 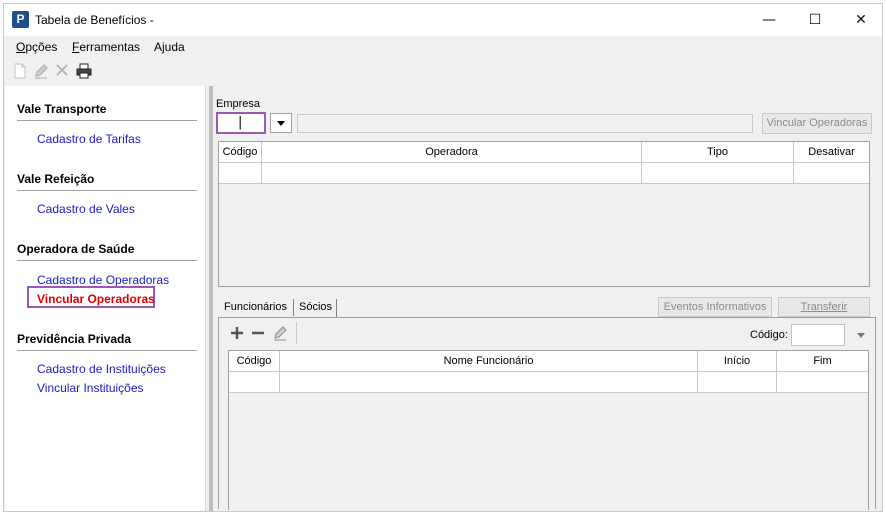 What do you see at coordinates (94, 20) in the screenshot?
I see `window-title: Tabela de Benefícios -` at bounding box center [94, 20].